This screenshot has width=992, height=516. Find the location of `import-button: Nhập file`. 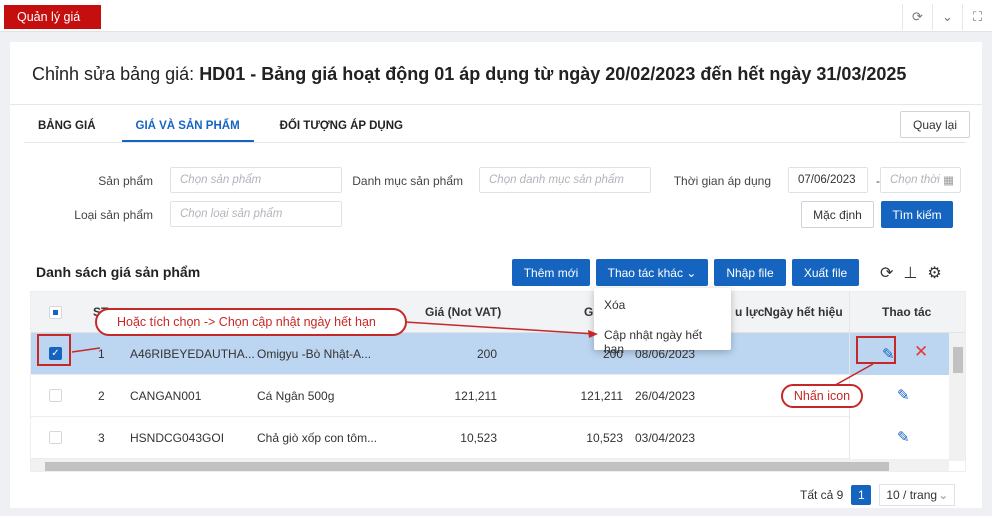

import-button: Nhập file is located at coordinates (750, 272).